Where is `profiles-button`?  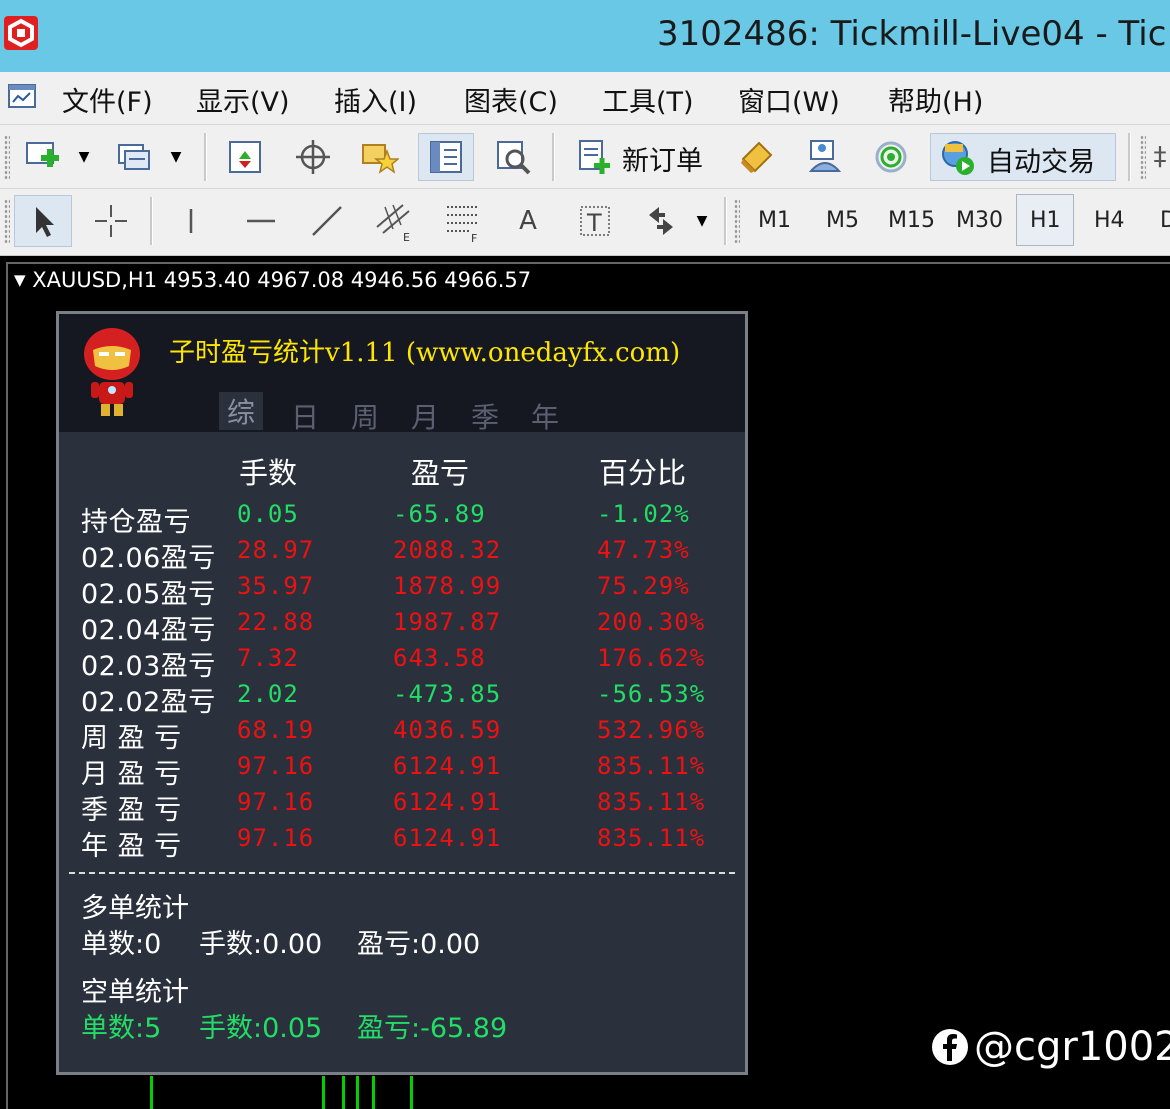 profiles-button is located at coordinates (135, 157).